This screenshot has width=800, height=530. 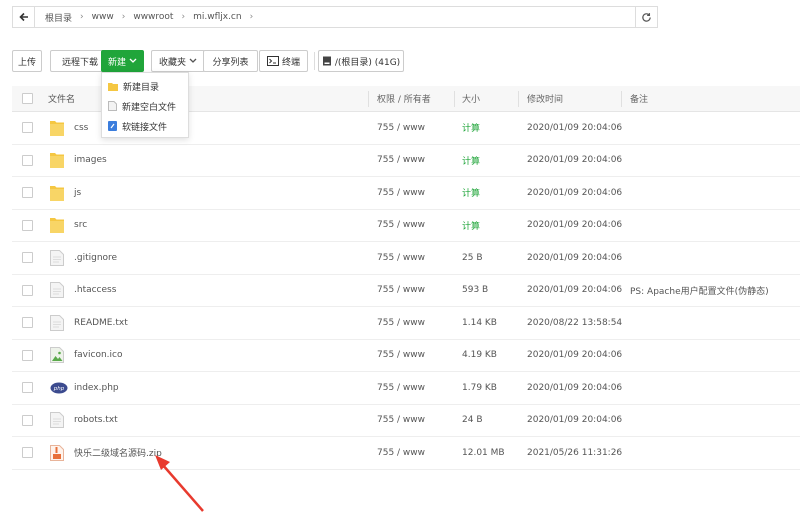 What do you see at coordinates (153, 17) in the screenshot?
I see `breadcrumb-item: wwwroot` at bounding box center [153, 17].